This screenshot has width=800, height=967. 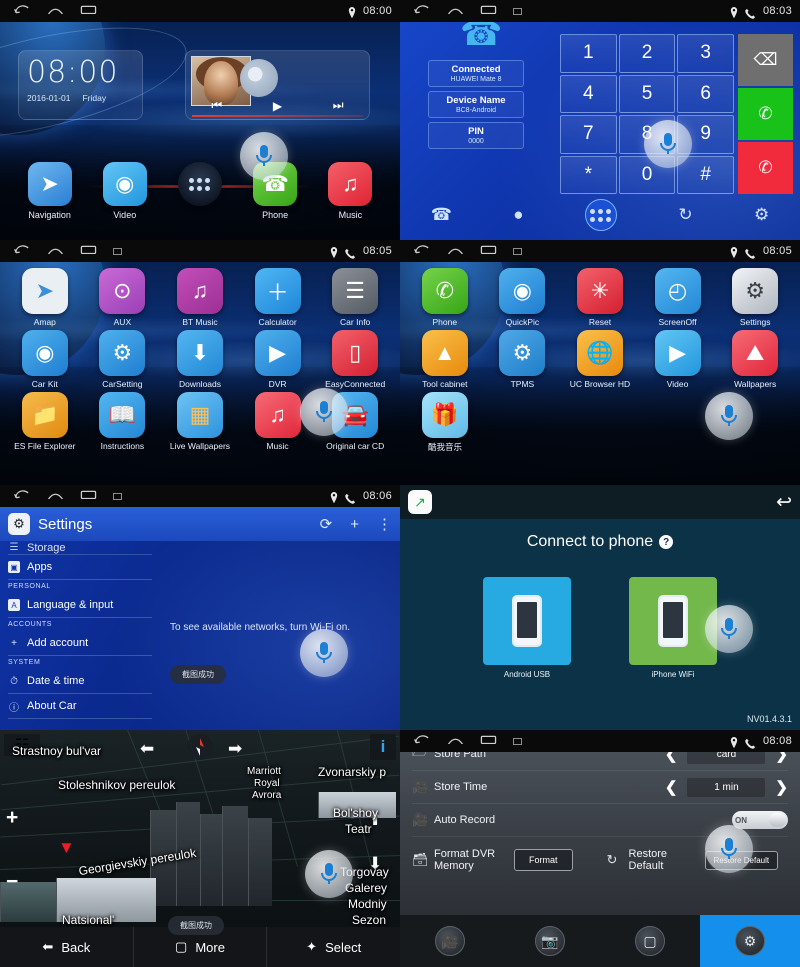 What do you see at coordinates (216, 105) in the screenshot?
I see `media-prev-button: ⏮` at bounding box center [216, 105].